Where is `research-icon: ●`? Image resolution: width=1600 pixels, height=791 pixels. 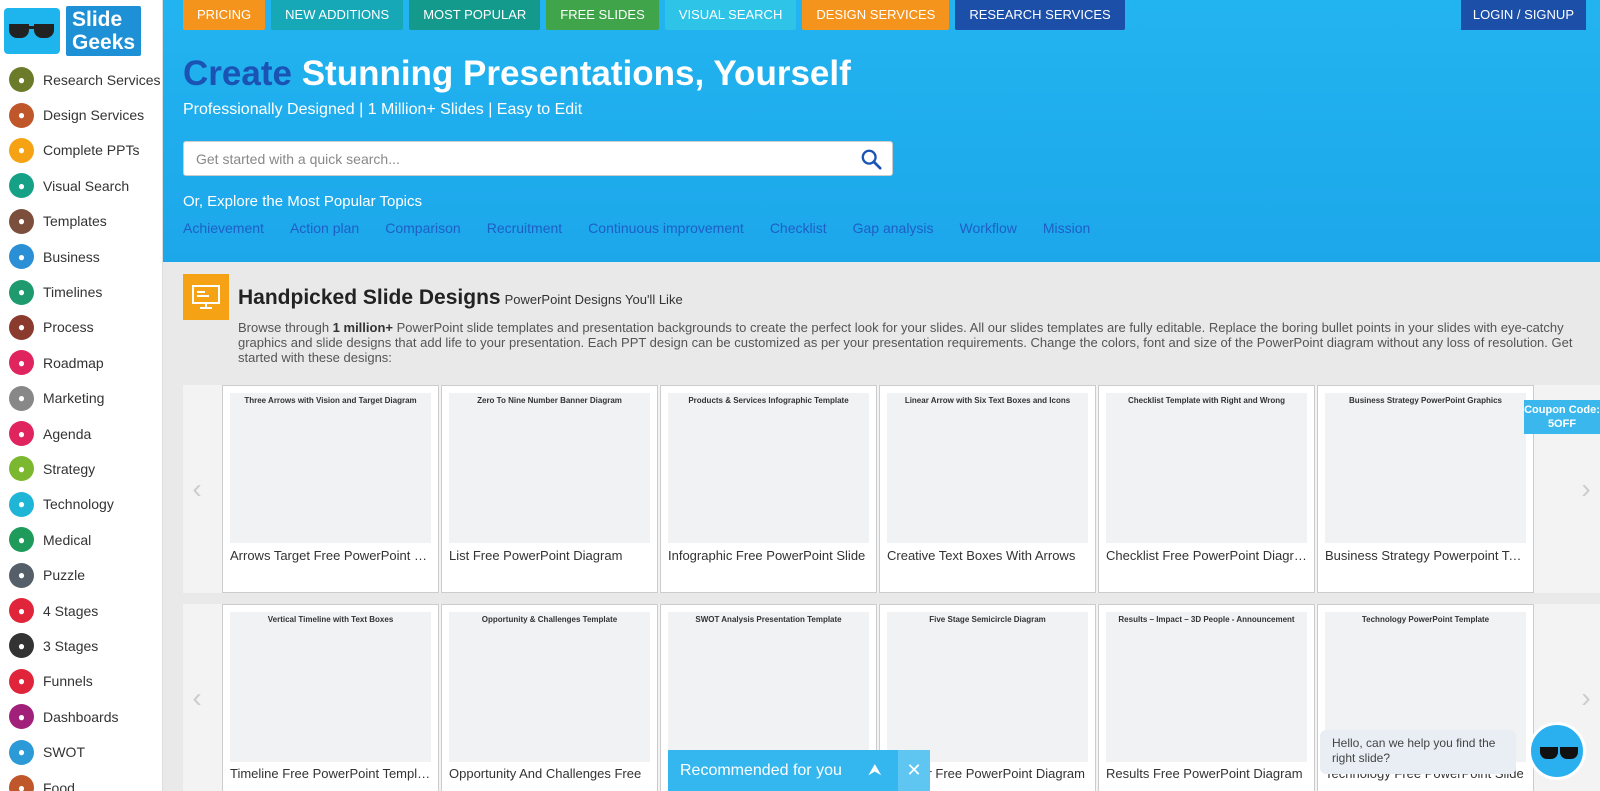
research-icon: ● is located at coordinates (21, 80).